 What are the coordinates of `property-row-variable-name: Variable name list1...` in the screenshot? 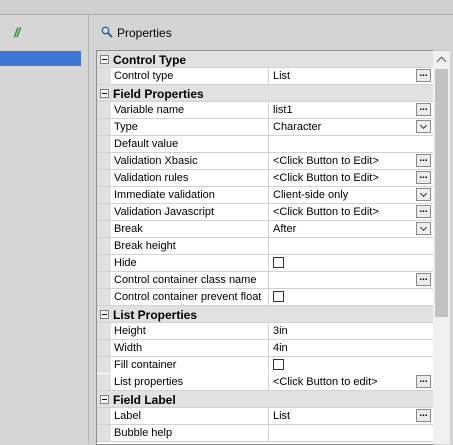 It's located at (265, 110).